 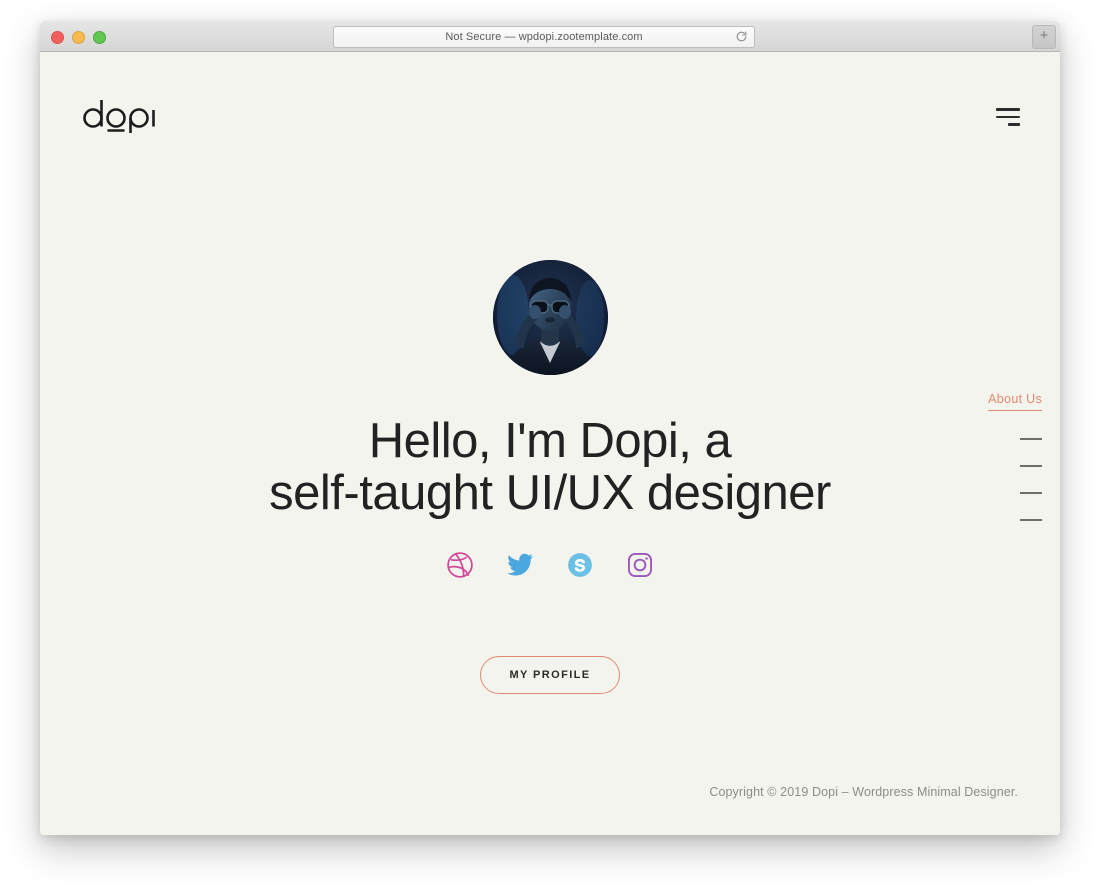 I want to click on cta-wrapper: MY PROFILE, so click(x=550, y=675).